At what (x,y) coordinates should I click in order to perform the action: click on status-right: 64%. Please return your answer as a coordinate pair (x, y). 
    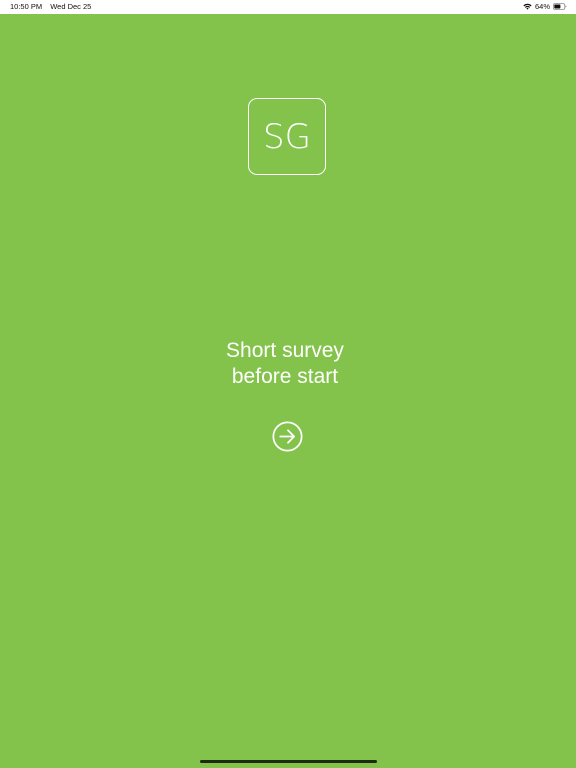
    Looking at the image, I should click on (545, 6).